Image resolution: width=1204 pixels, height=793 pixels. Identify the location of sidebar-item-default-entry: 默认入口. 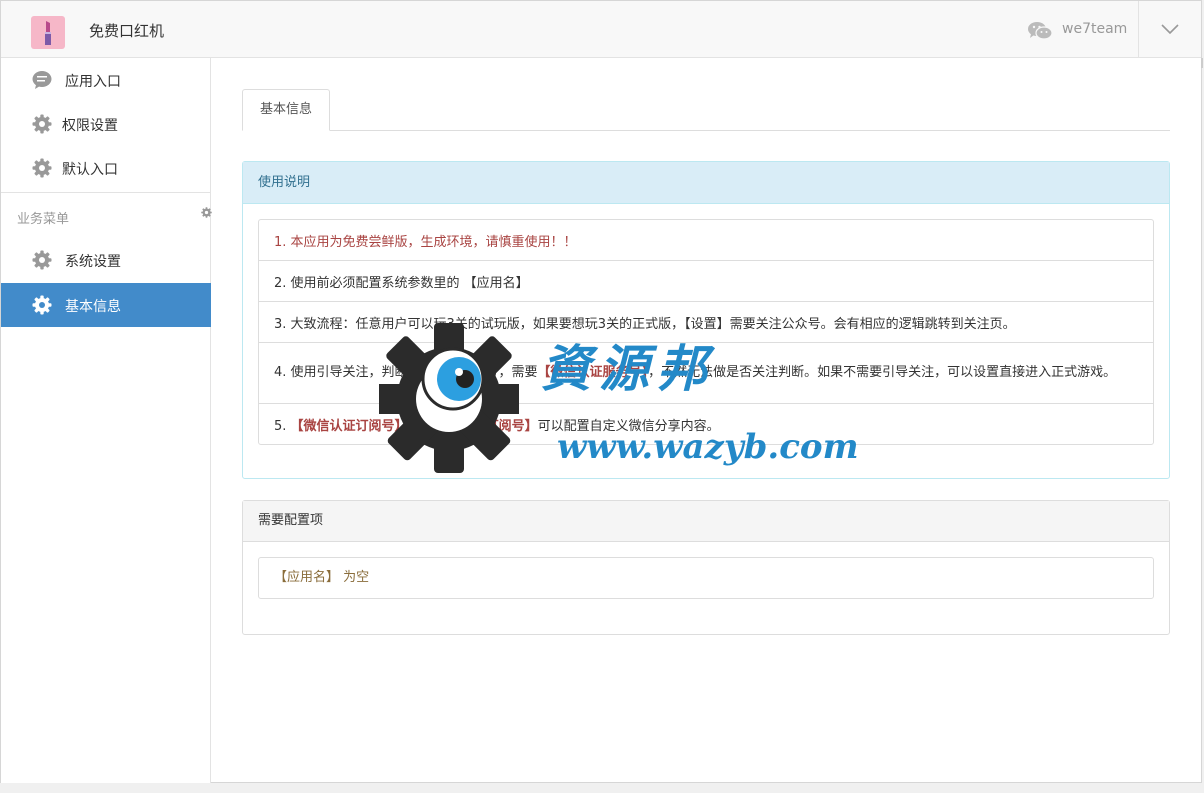
(106, 168).